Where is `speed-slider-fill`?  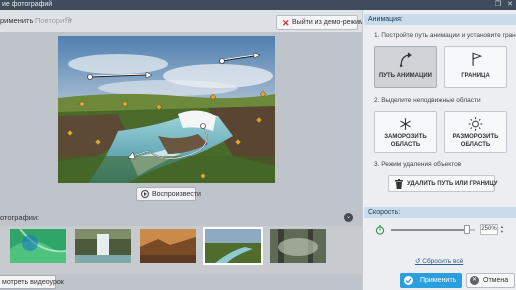 speed-slider-fill is located at coordinates (429, 230).